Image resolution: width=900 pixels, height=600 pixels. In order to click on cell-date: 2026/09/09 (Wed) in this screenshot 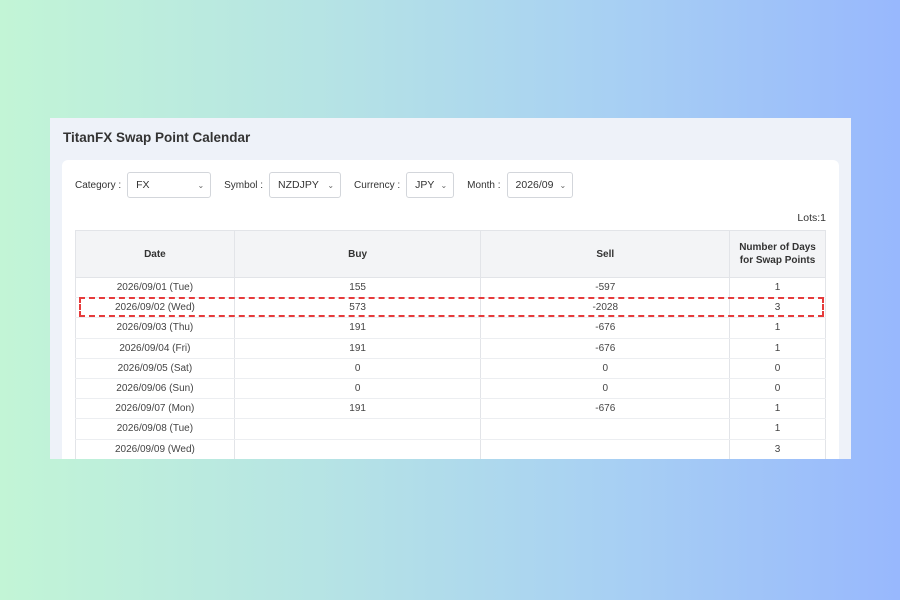, I will do `click(155, 449)`.